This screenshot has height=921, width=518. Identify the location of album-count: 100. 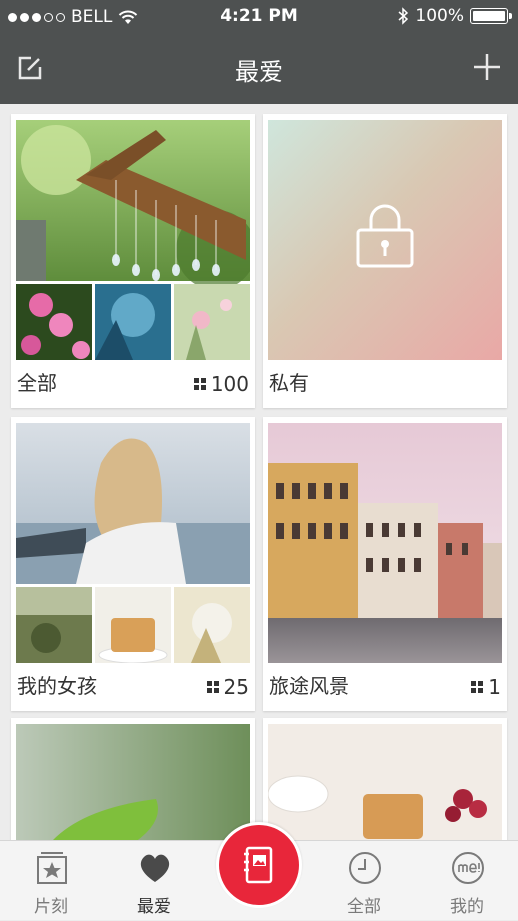
(221, 384).